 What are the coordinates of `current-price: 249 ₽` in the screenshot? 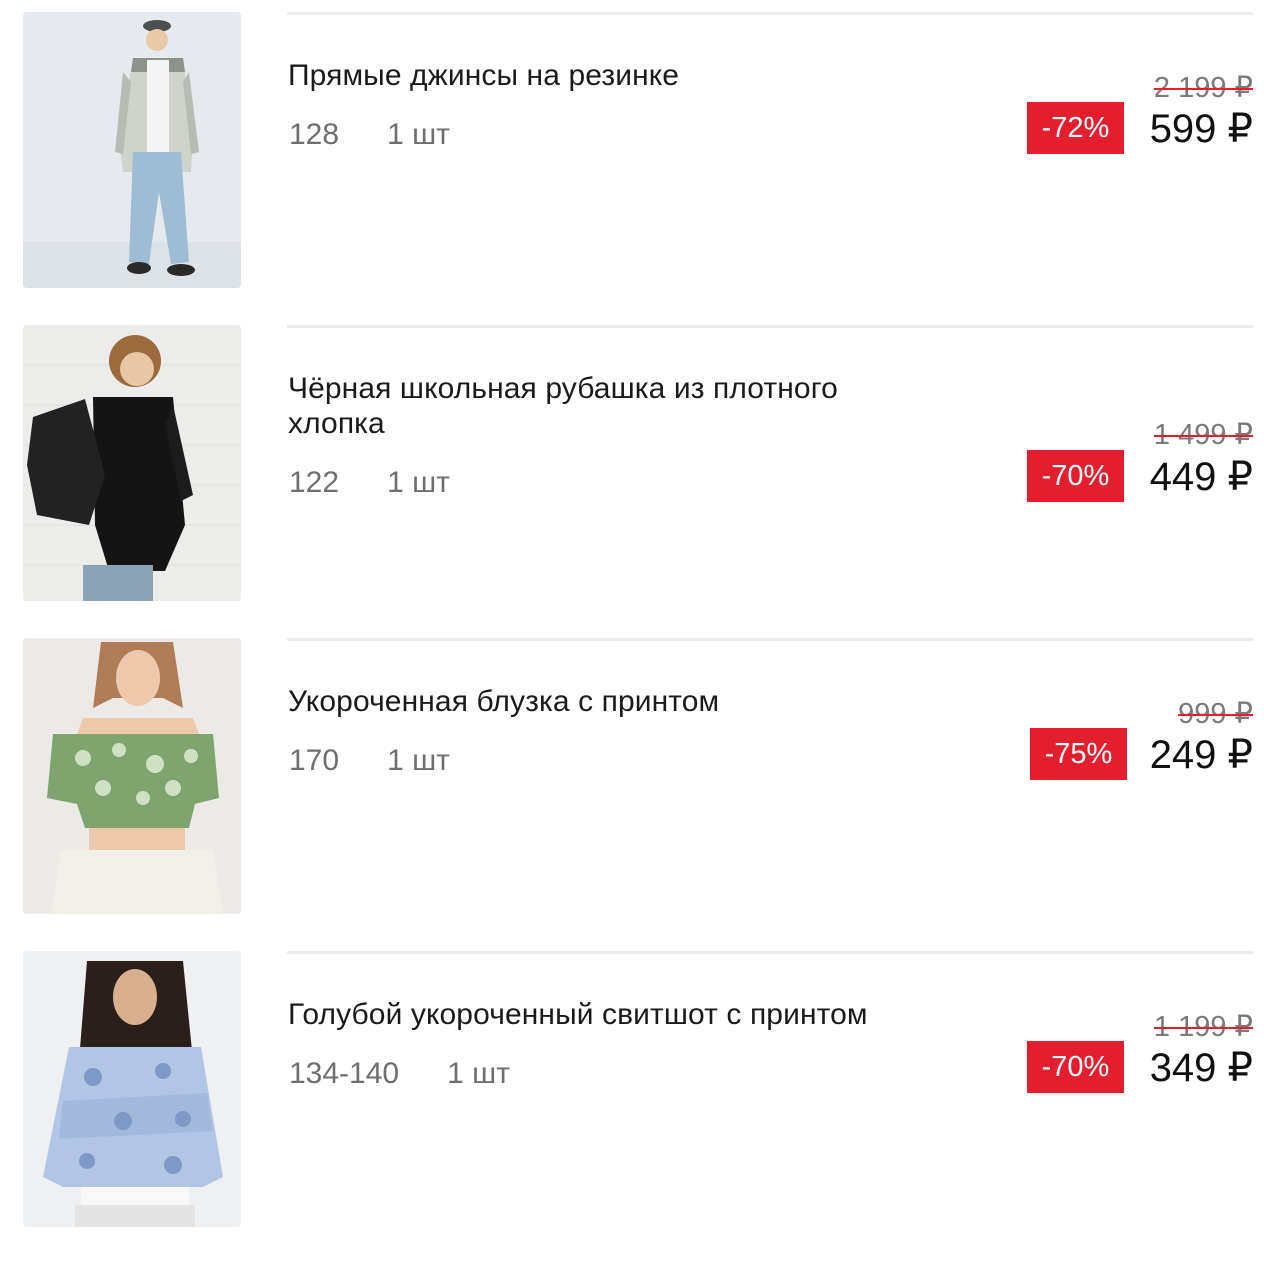 It's located at (1201, 755).